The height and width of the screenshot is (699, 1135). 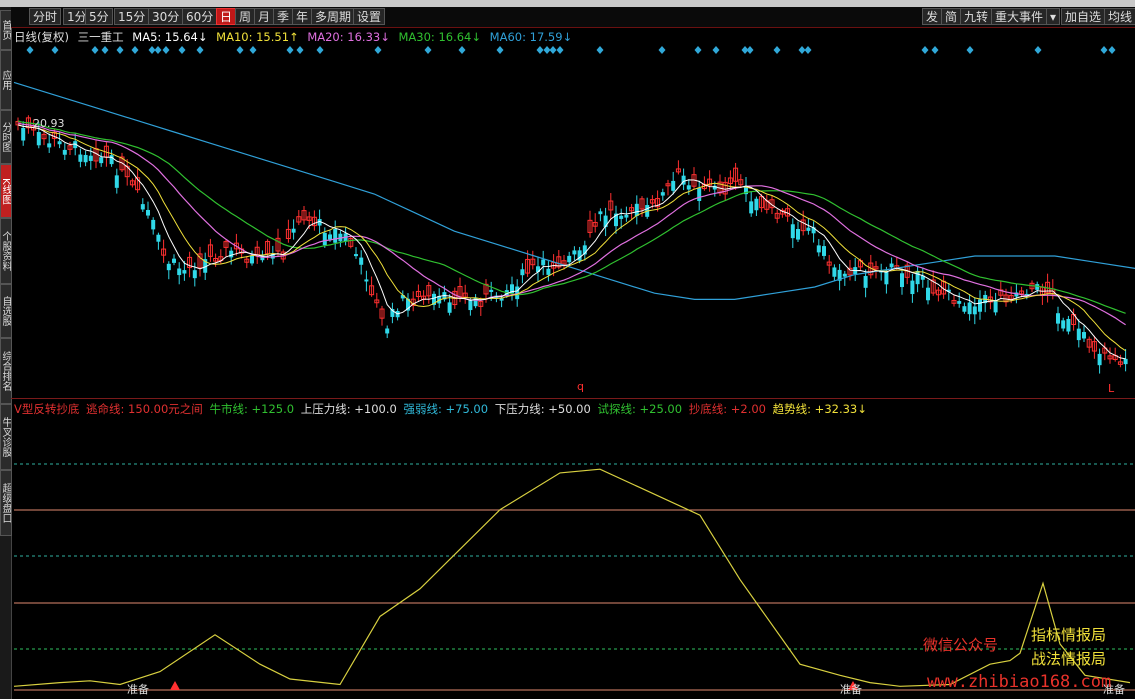 I want to click on buy-arrow-icon, so click(x=175, y=685).